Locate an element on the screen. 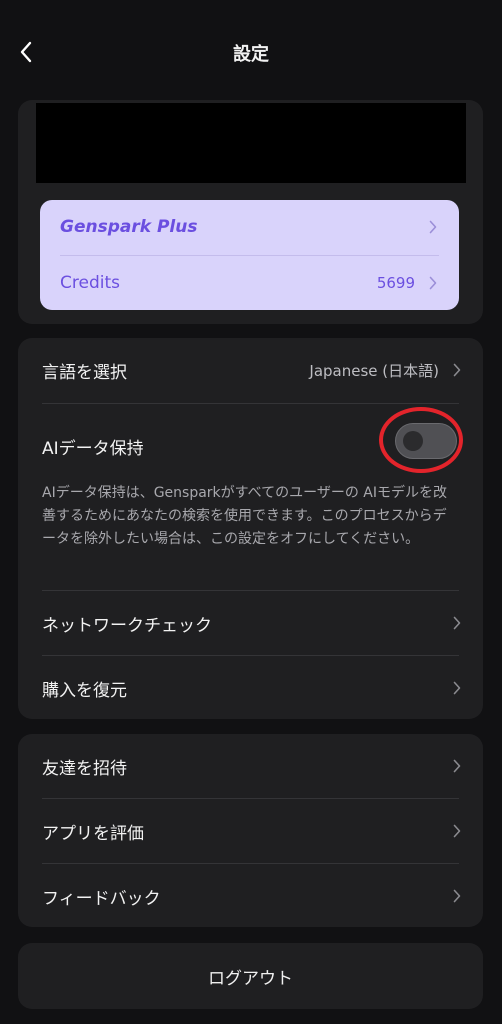  ai-data-toggle-wrap is located at coordinates (421, 440).